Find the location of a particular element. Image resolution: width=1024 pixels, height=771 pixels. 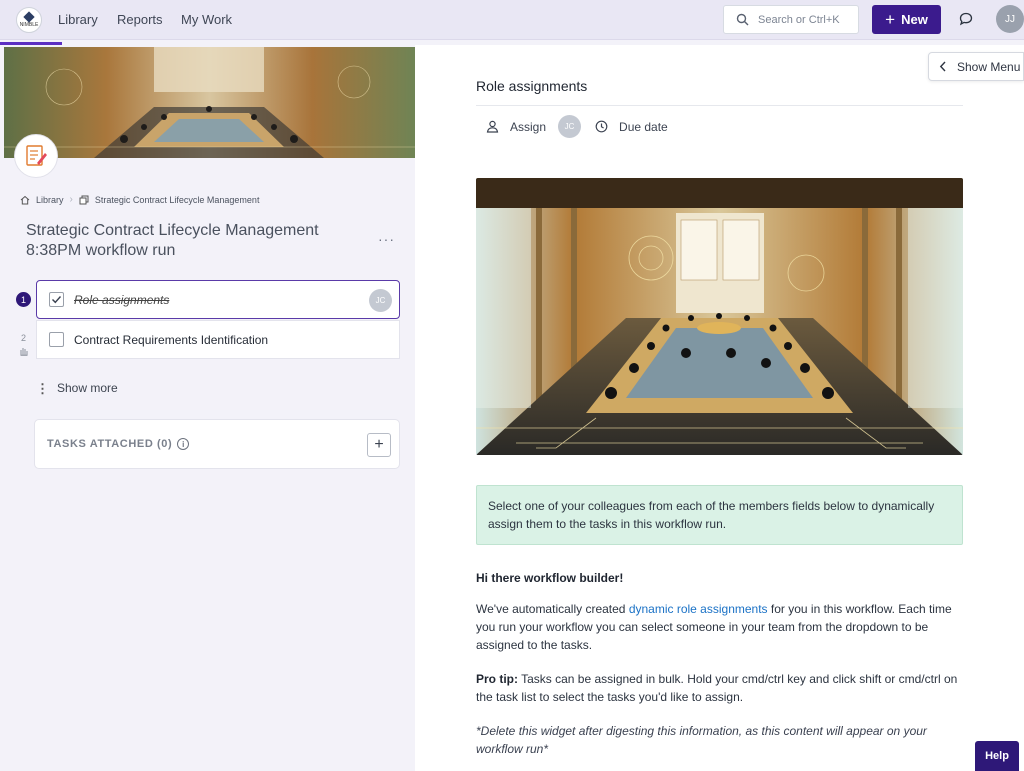

intro-text-start: We've automatically created is located at coordinates (552, 609).